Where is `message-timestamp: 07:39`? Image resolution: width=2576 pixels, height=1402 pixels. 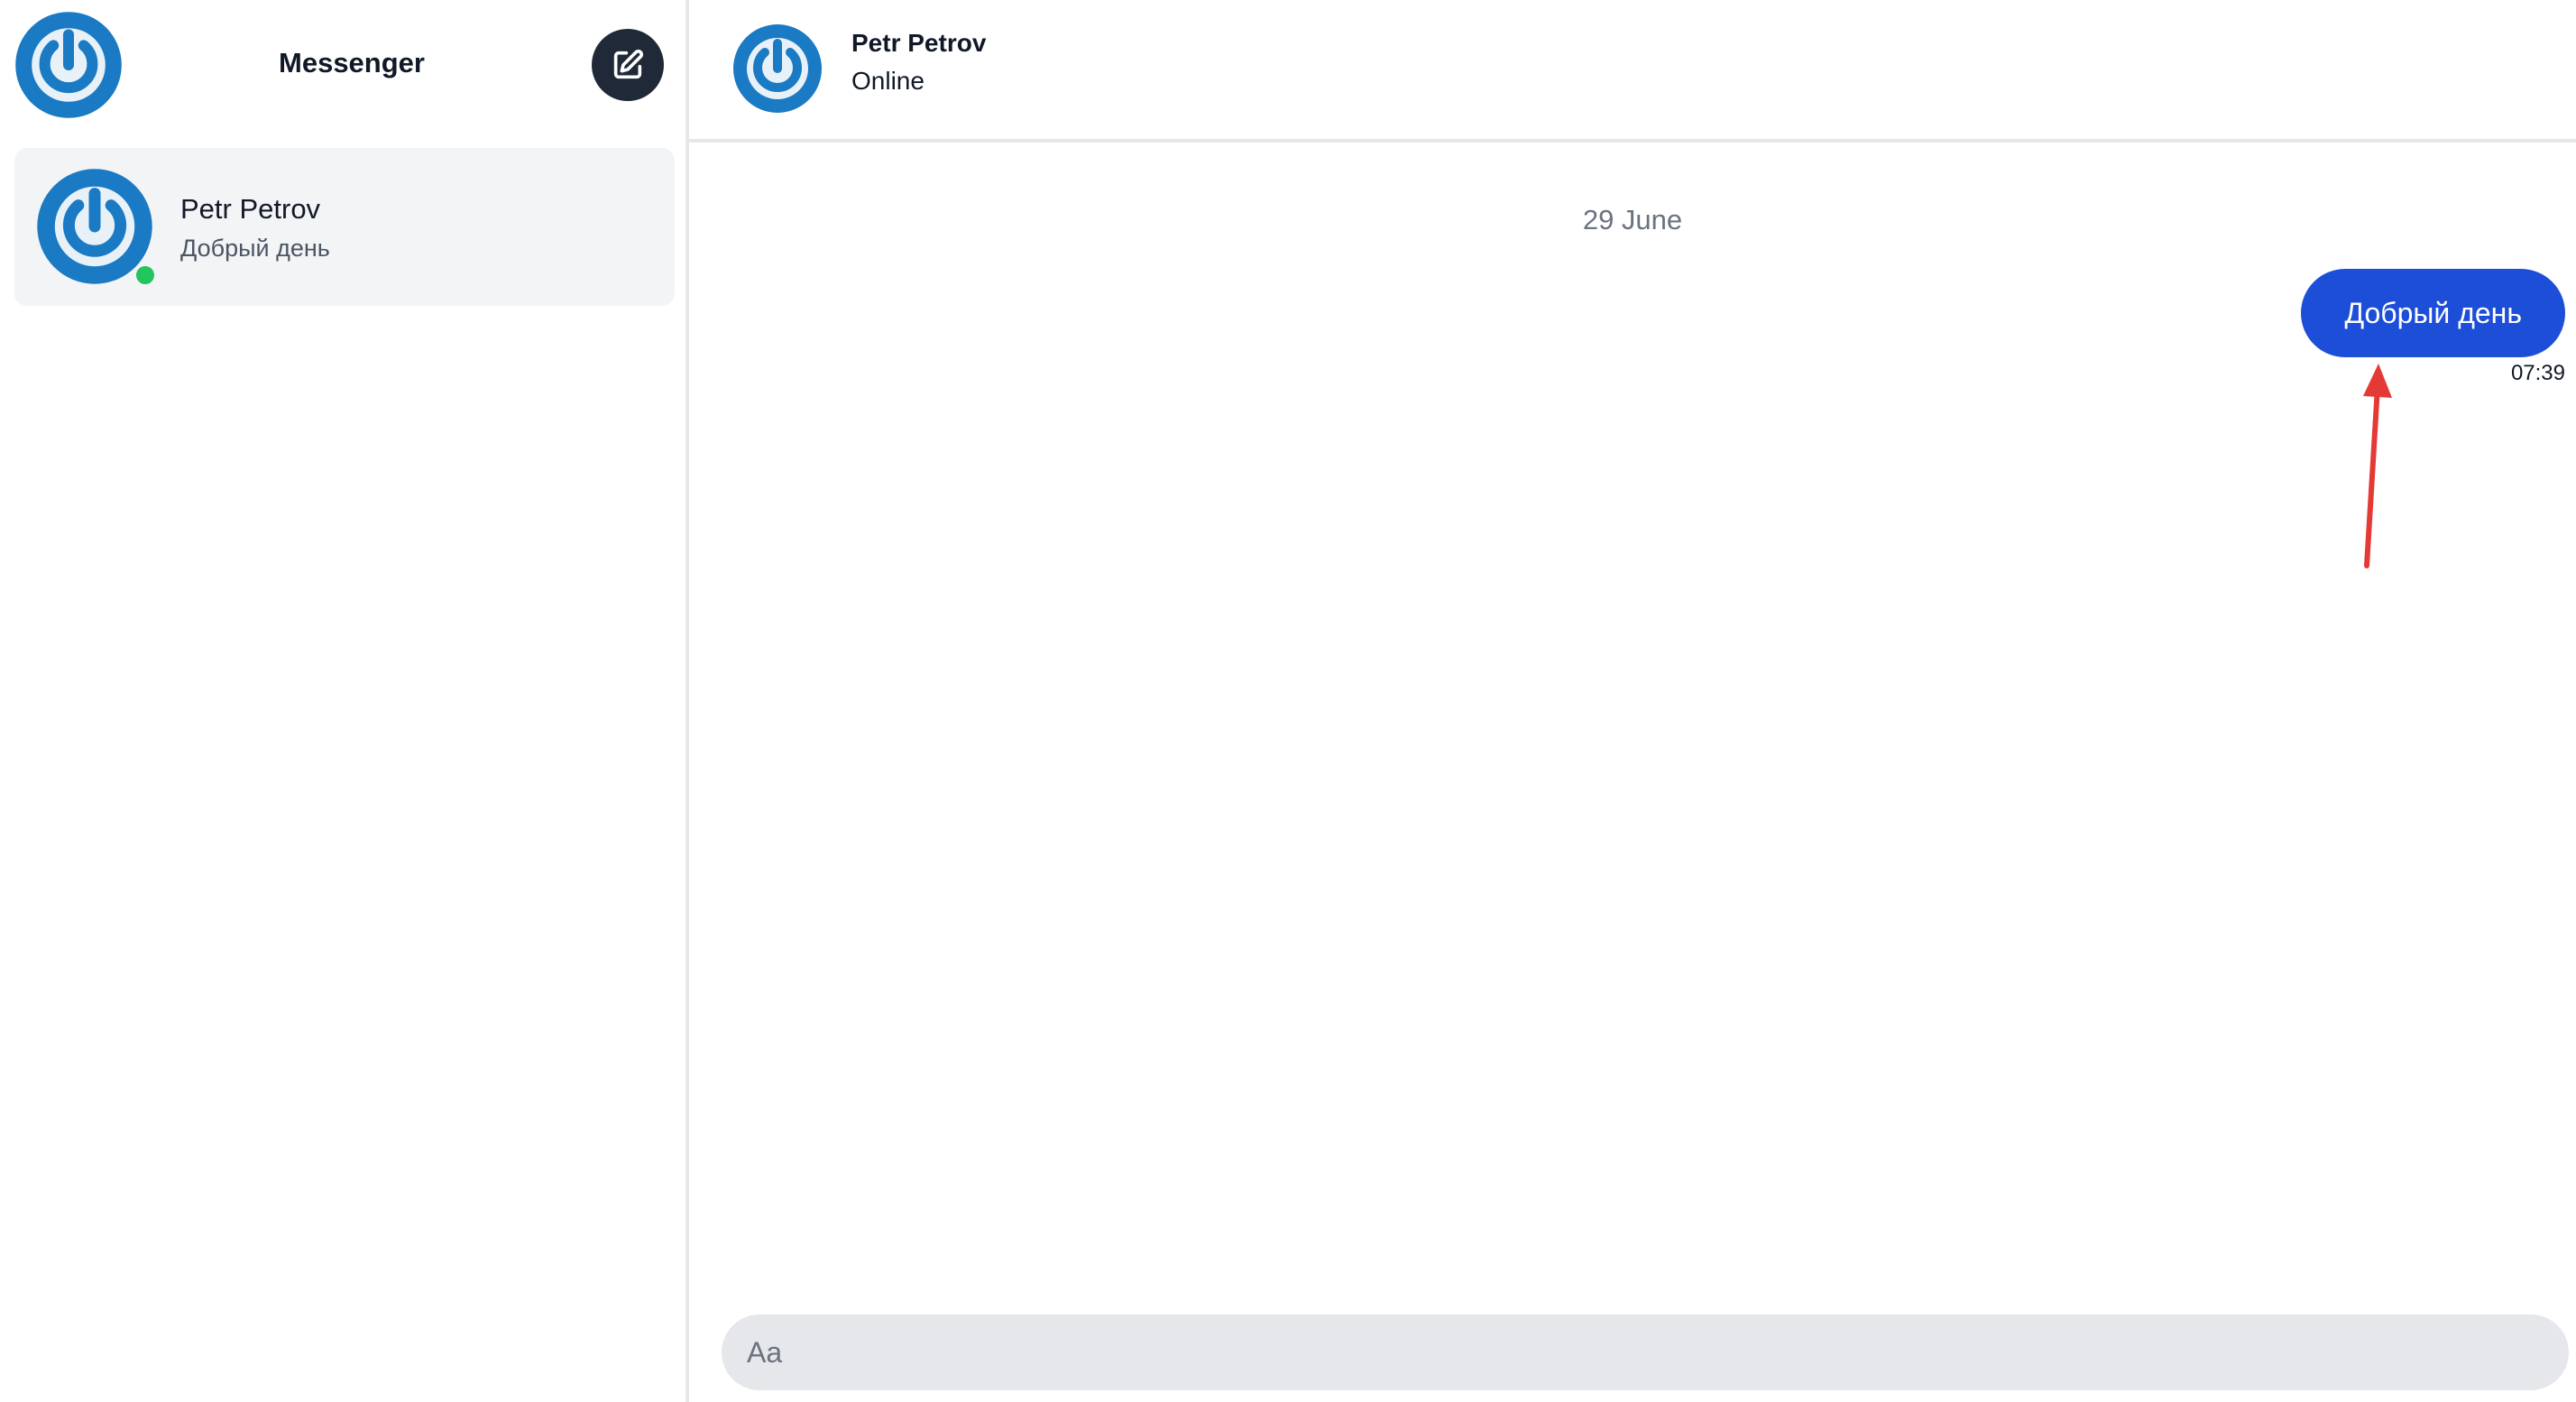
message-timestamp: 07:39 is located at coordinates (2537, 373).